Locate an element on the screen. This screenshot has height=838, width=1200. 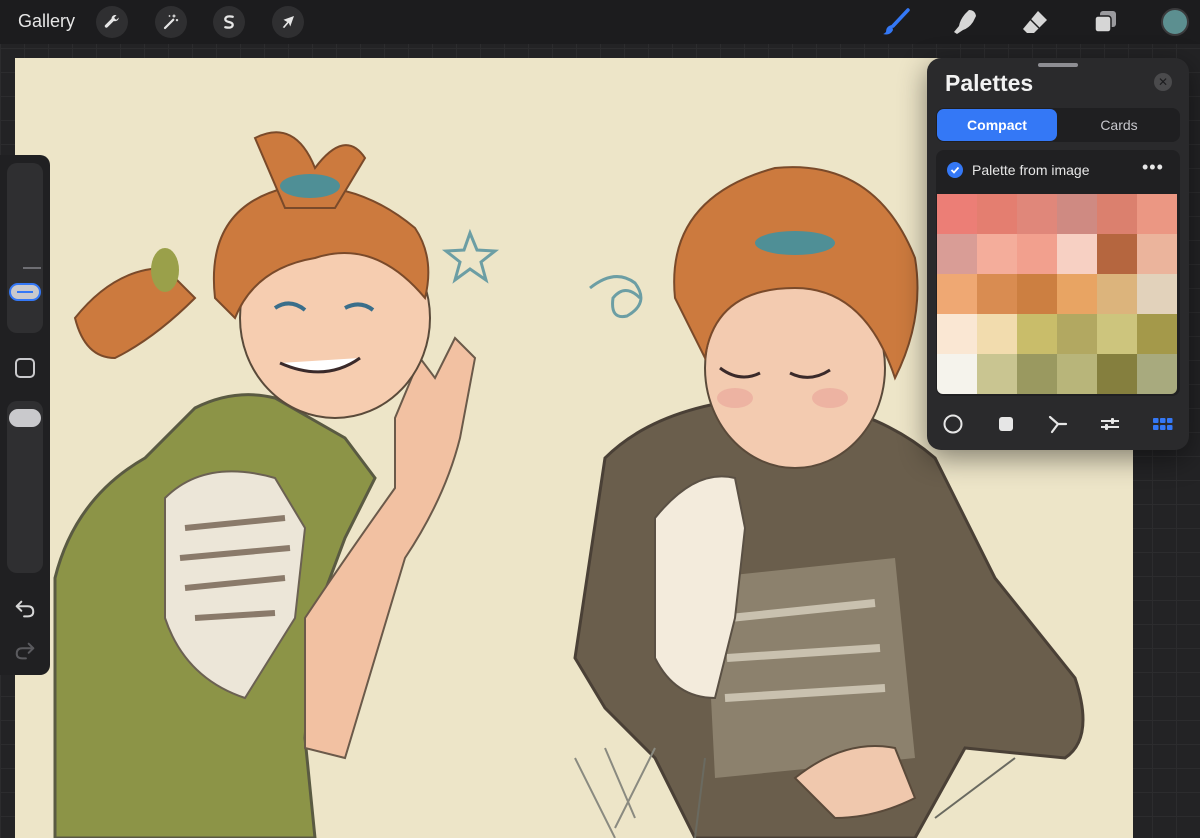
actions-button is located at coordinates (112, 22).